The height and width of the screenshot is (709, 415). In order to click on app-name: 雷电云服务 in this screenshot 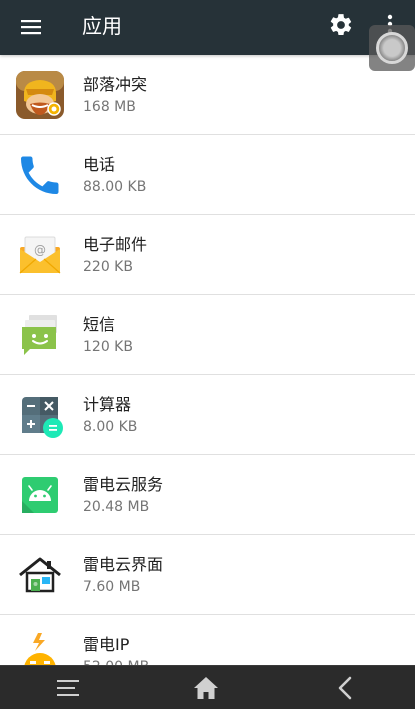, I will do `click(123, 484)`.